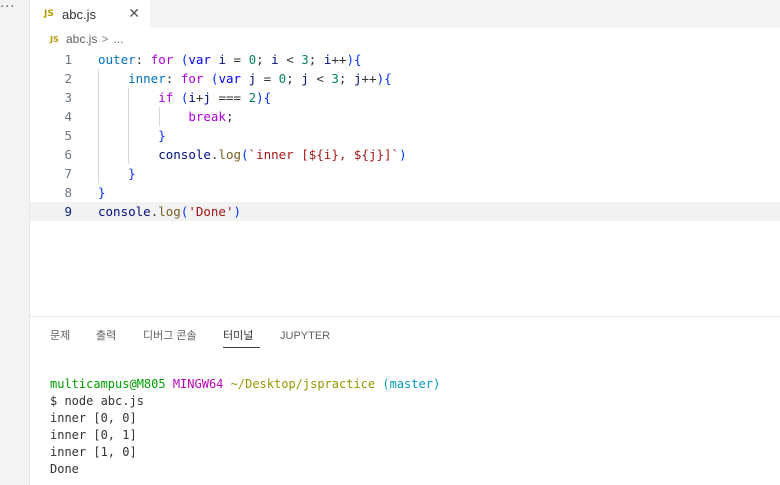 The width and height of the screenshot is (780, 485). What do you see at coordinates (282, 154) in the screenshot?
I see `code-text: console.log(`inner [${i}, ${j}]`)` at bounding box center [282, 154].